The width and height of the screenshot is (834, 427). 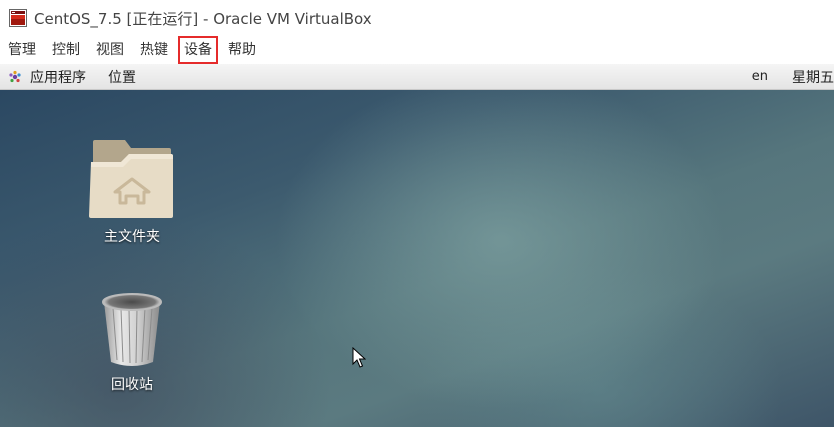 I want to click on desktop-icon-trash: 回收站, so click(x=132, y=343).